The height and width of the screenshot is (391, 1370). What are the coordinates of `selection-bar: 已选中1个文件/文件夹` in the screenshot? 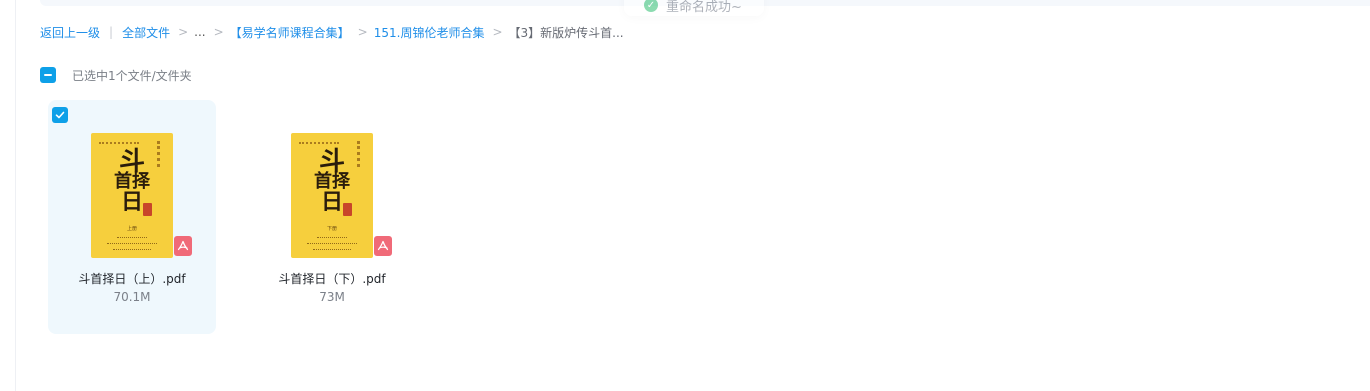 It's located at (116, 75).